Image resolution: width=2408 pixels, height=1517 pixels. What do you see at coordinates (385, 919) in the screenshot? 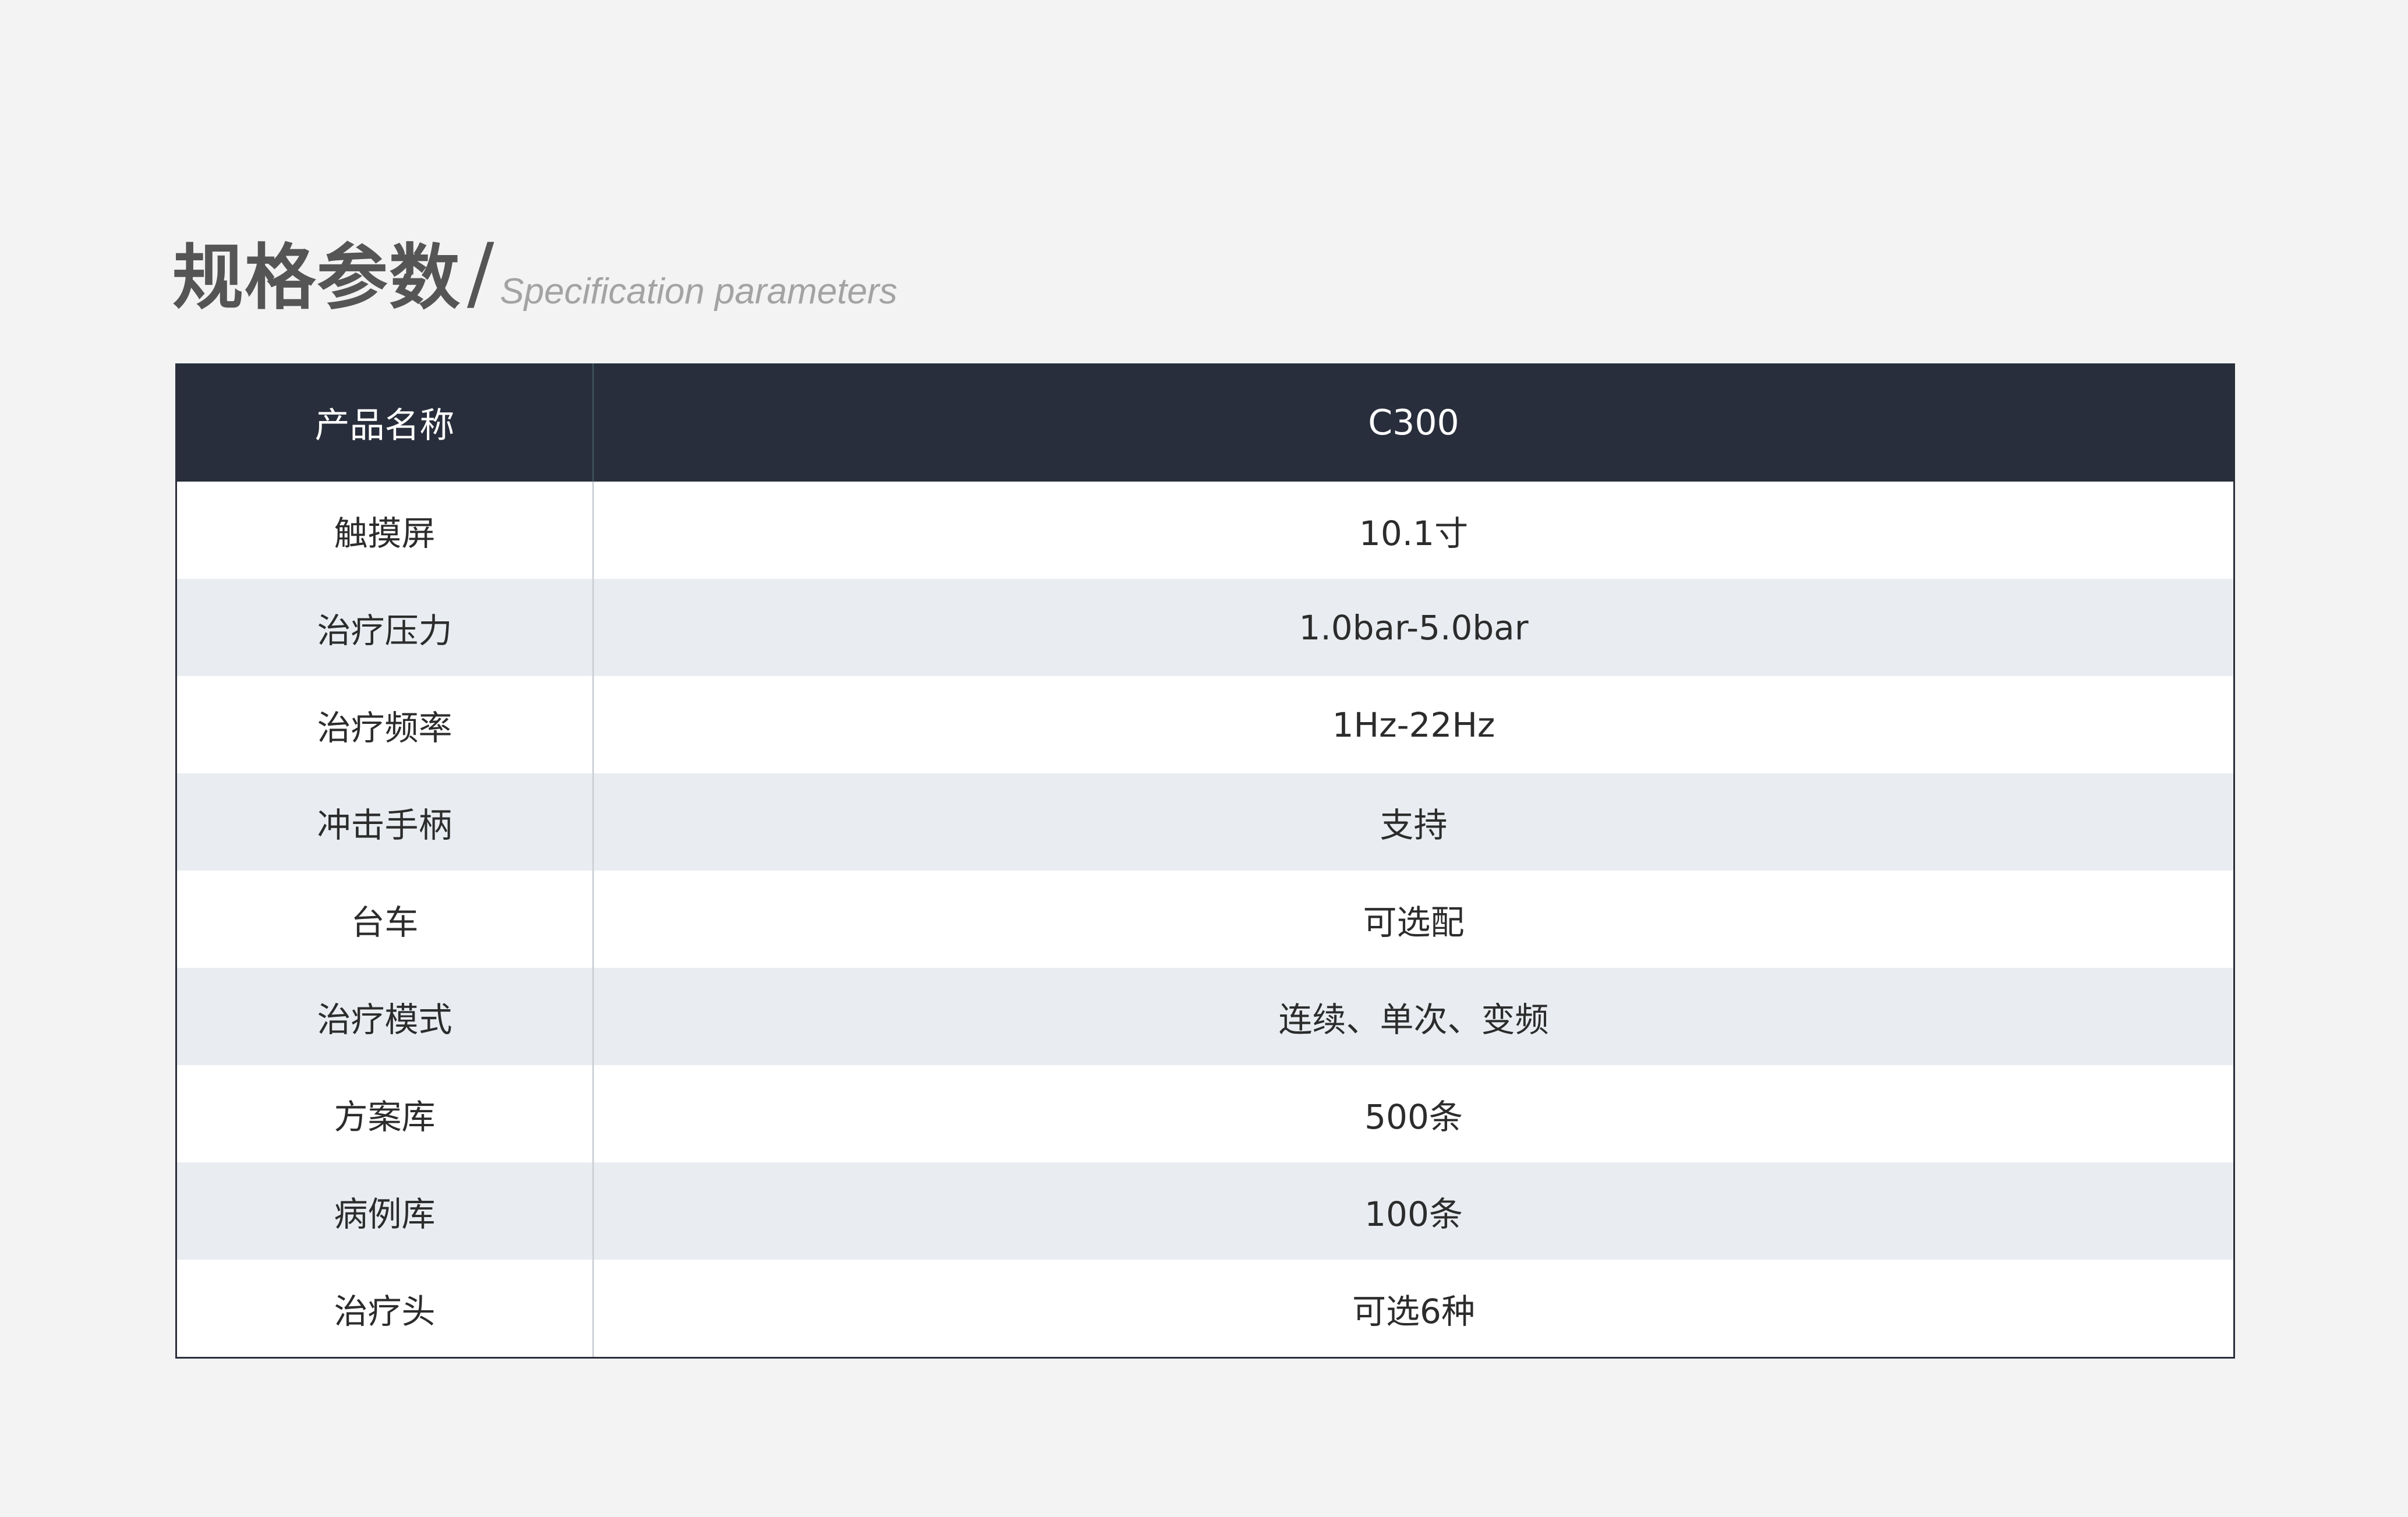
I see `row-label: 台车` at bounding box center [385, 919].